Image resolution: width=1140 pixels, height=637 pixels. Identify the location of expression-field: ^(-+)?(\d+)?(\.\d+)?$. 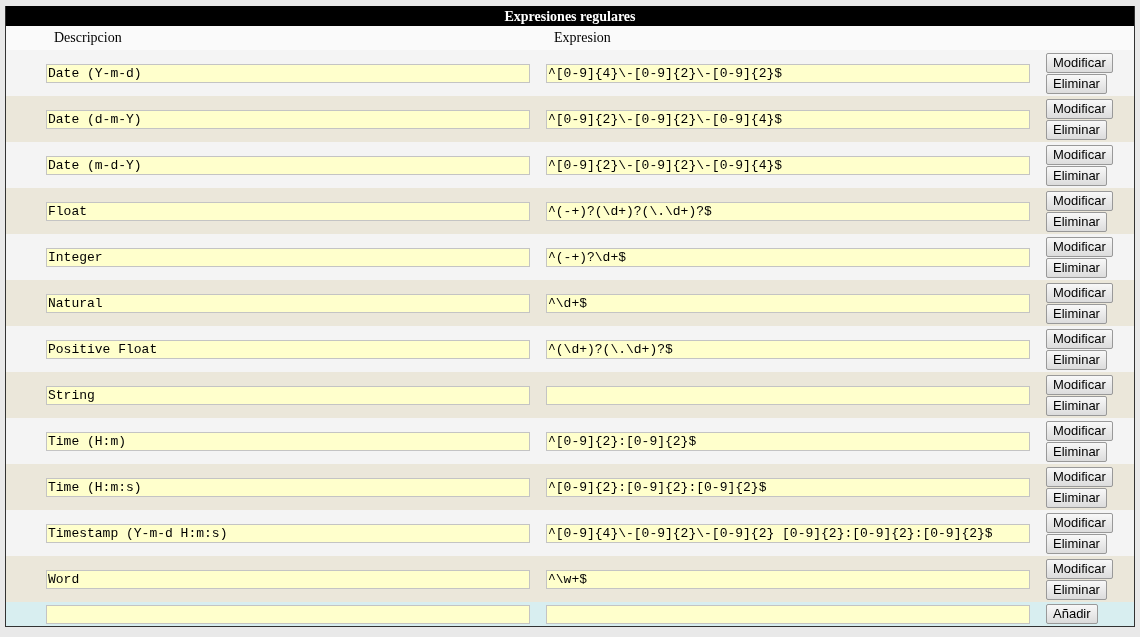
(788, 211).